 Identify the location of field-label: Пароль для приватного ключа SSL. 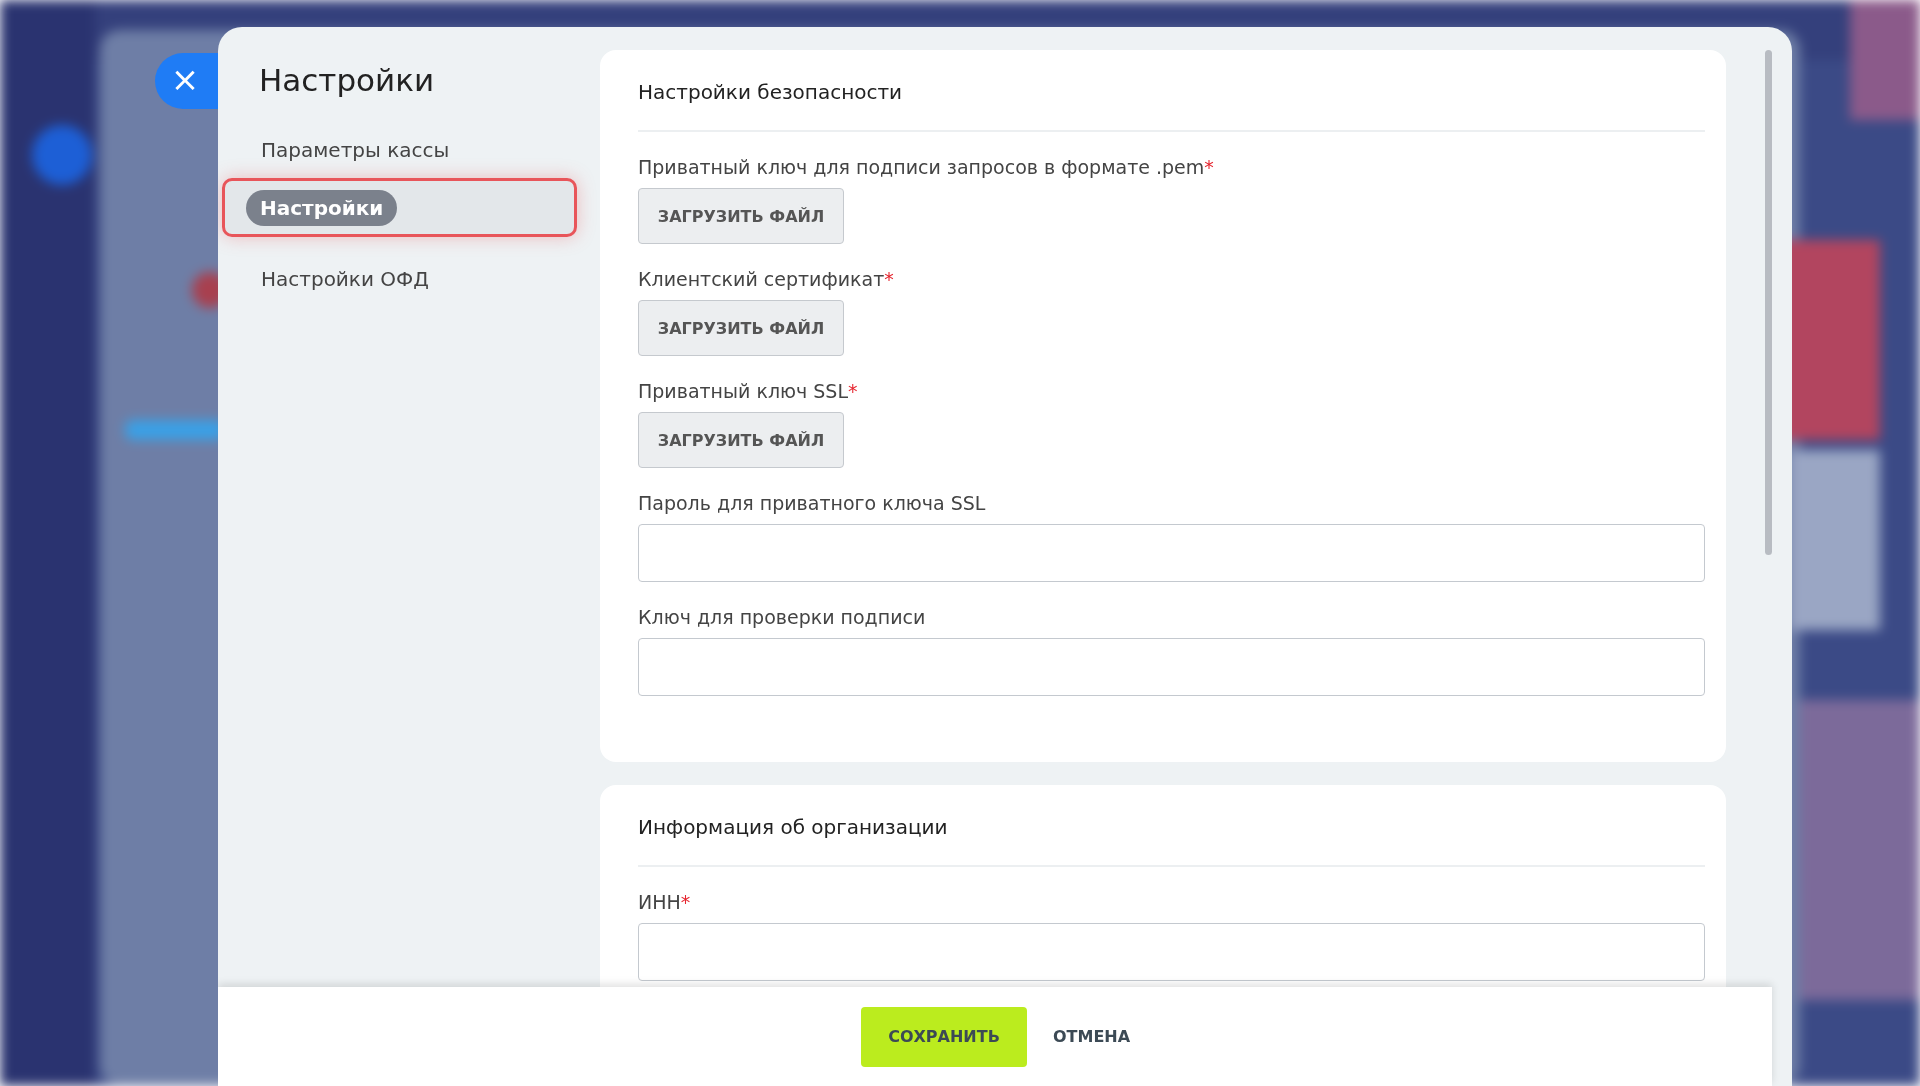
(812, 503).